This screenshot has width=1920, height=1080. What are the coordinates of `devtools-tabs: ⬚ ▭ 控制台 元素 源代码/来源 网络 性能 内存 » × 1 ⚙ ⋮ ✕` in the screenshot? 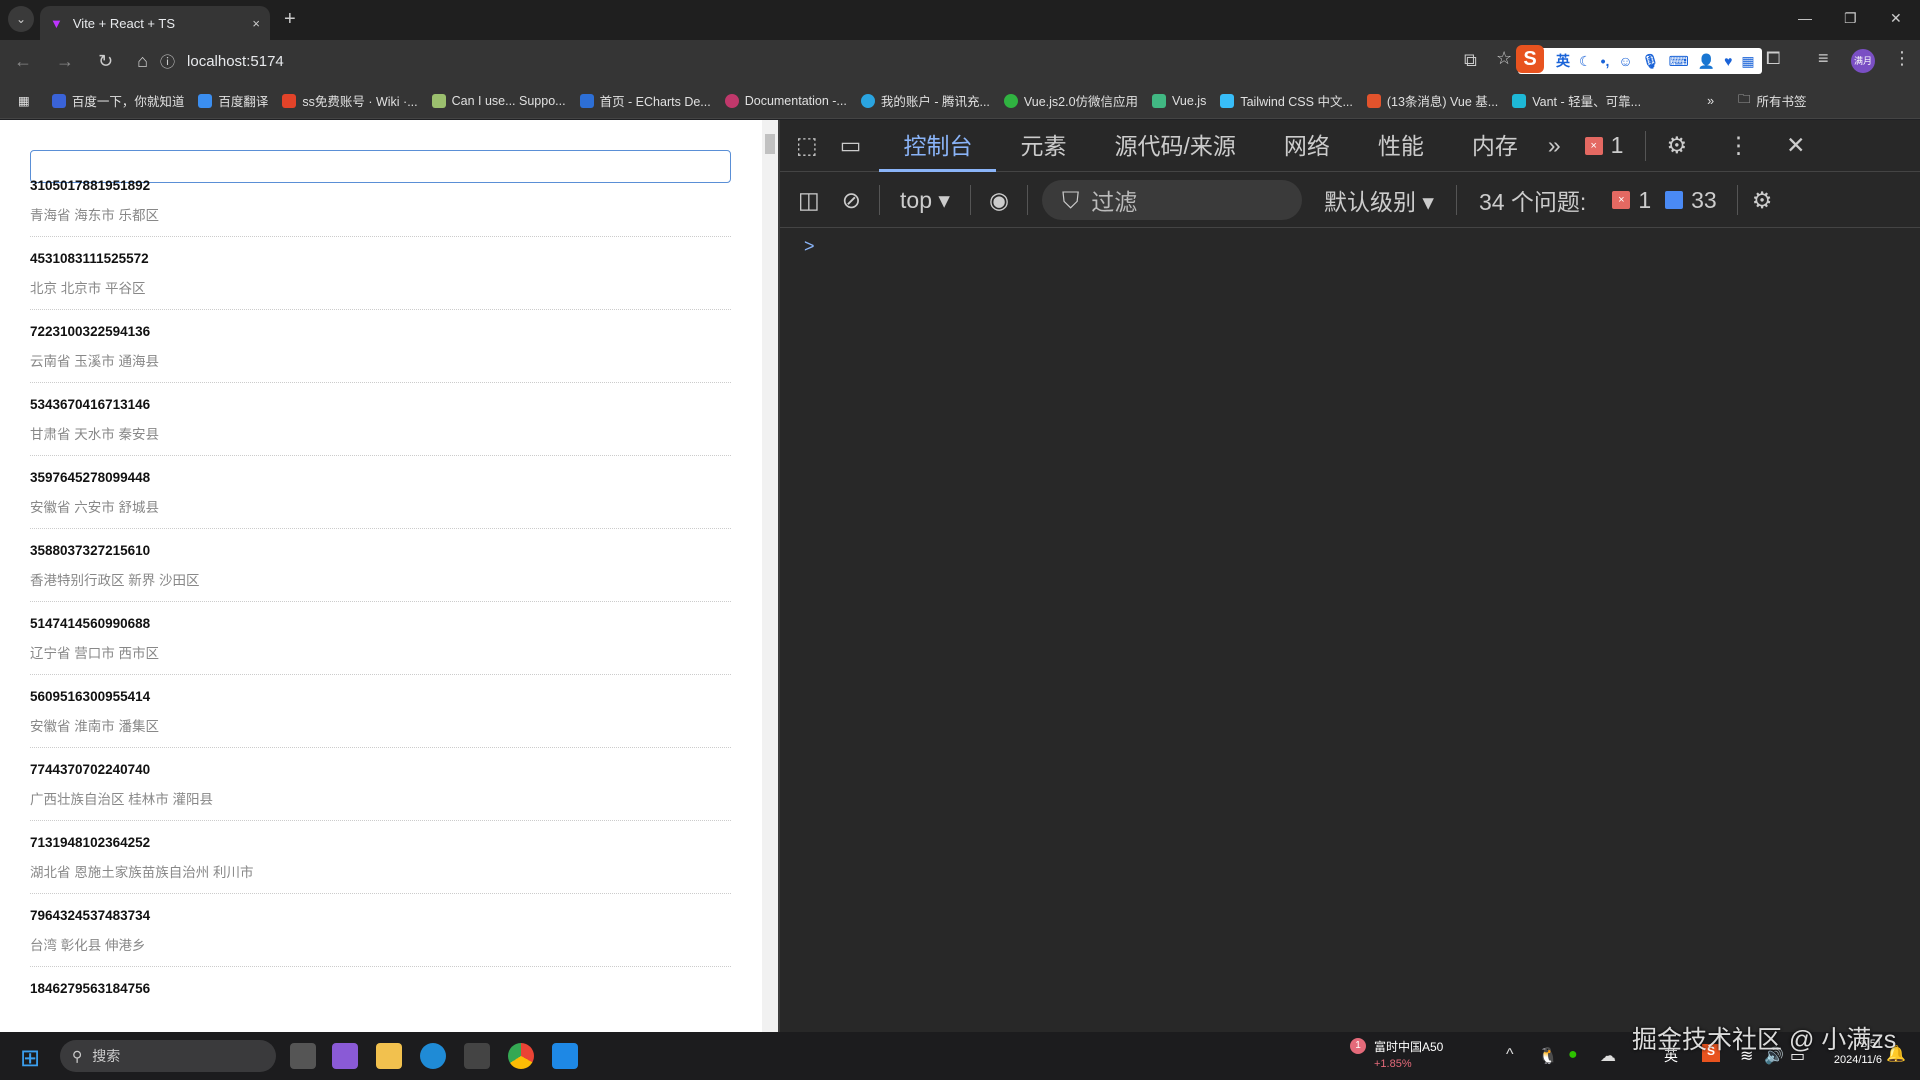 It's located at (1350, 146).